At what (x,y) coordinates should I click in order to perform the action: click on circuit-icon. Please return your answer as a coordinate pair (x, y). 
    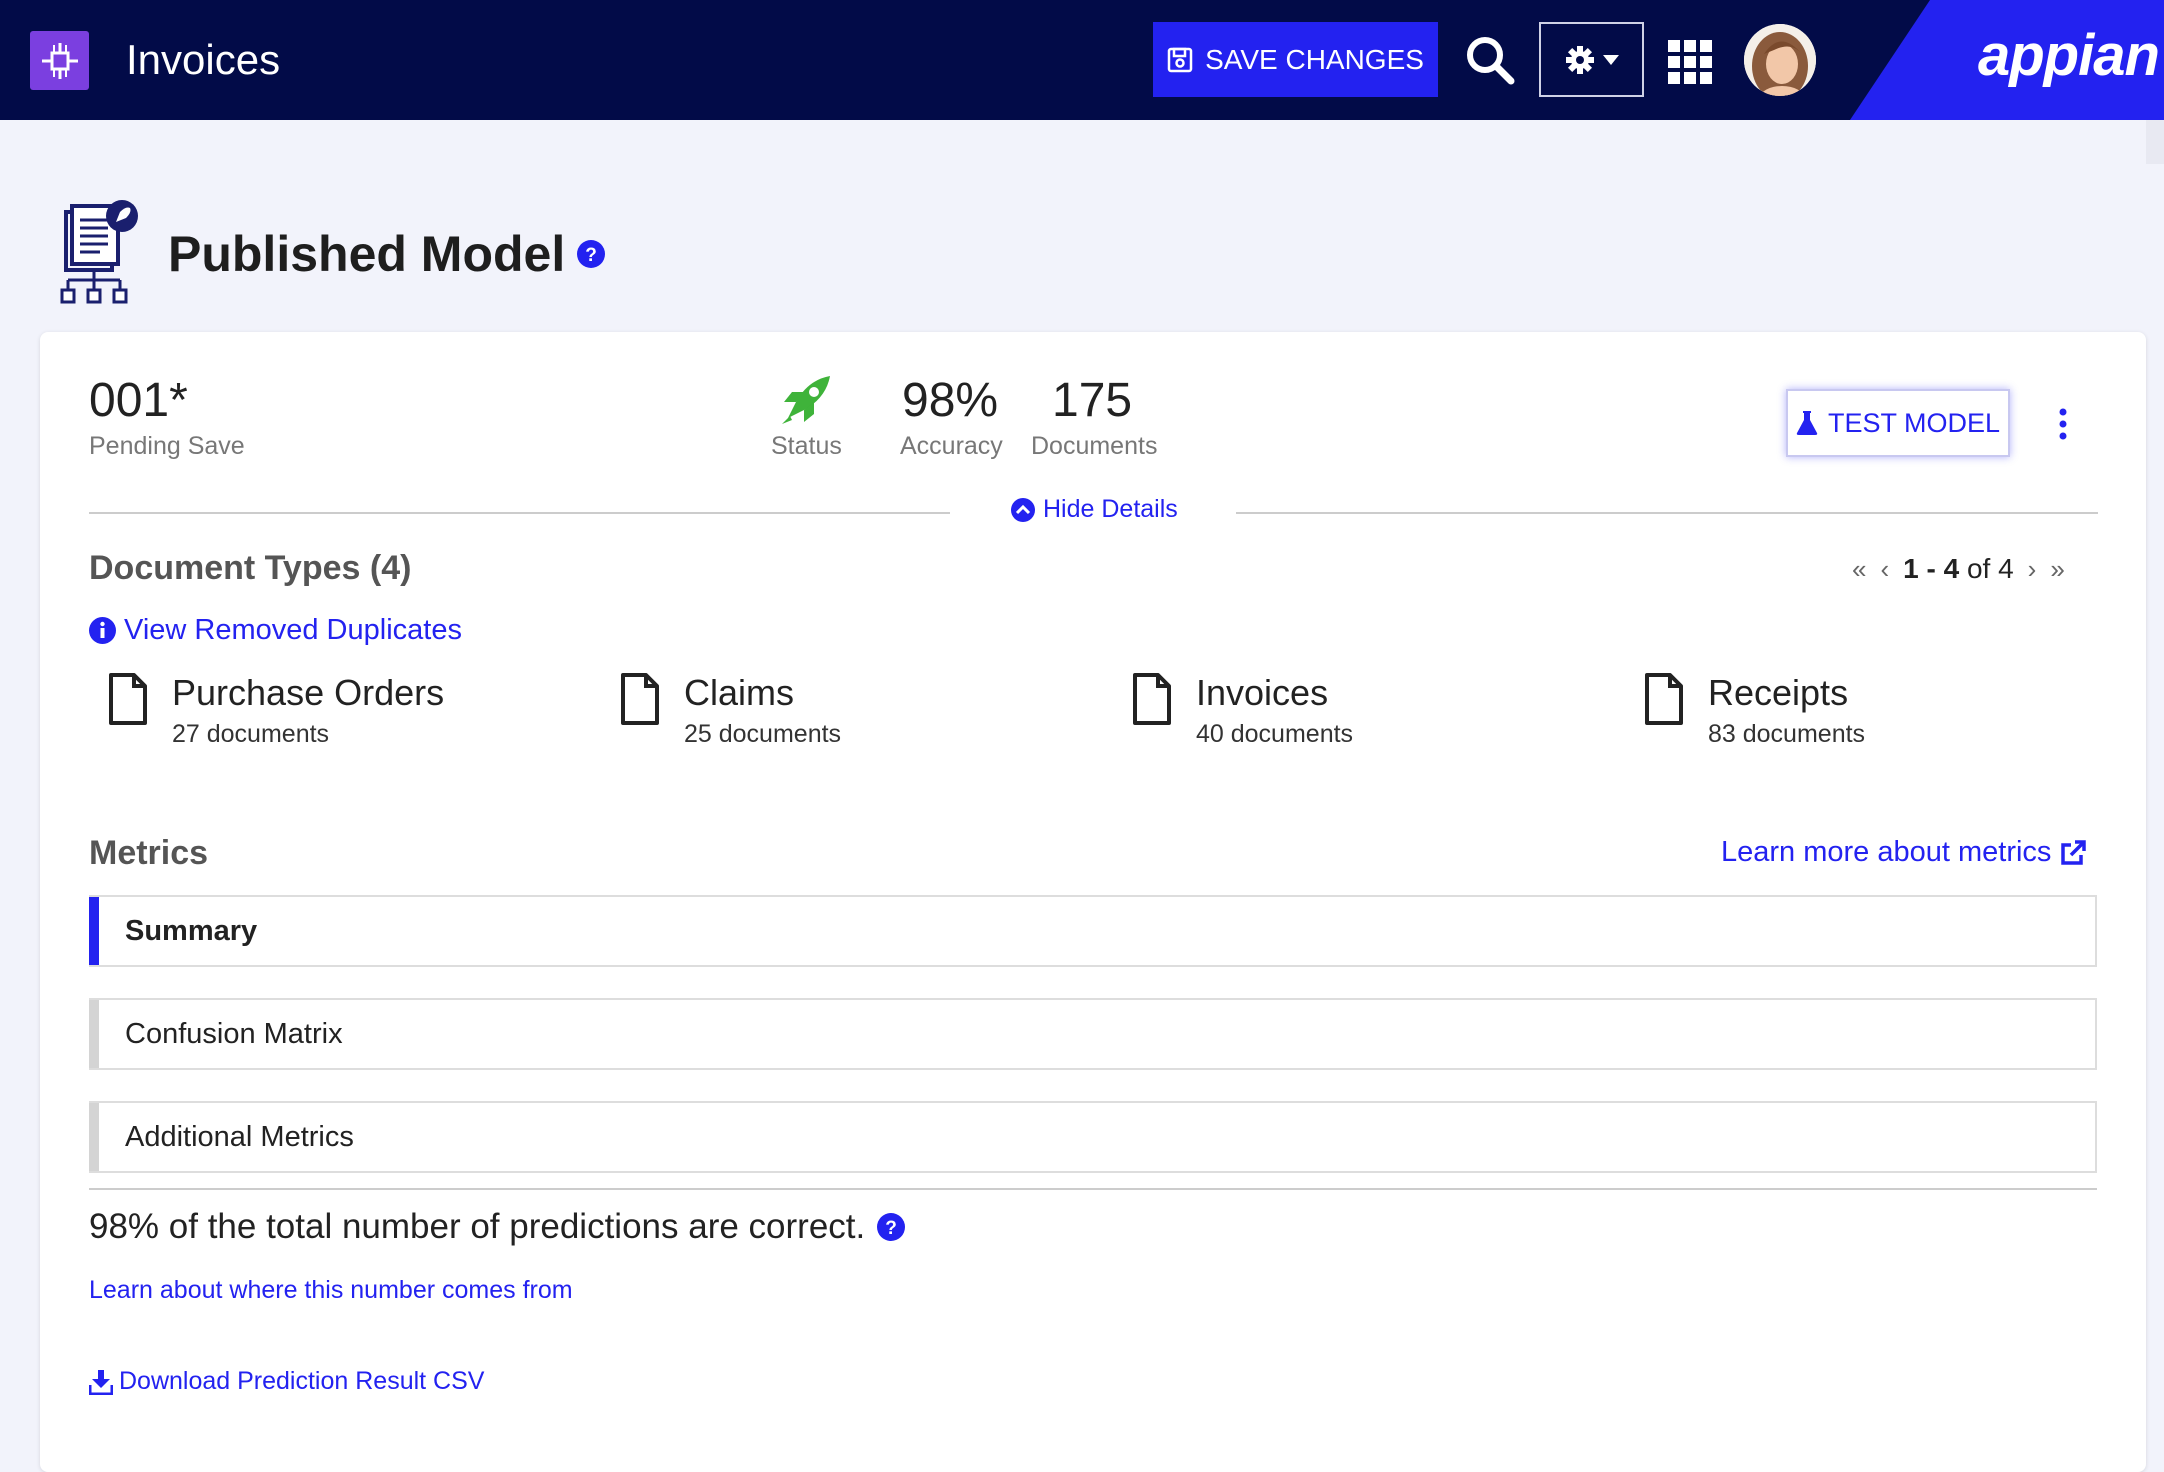
    Looking at the image, I should click on (59, 60).